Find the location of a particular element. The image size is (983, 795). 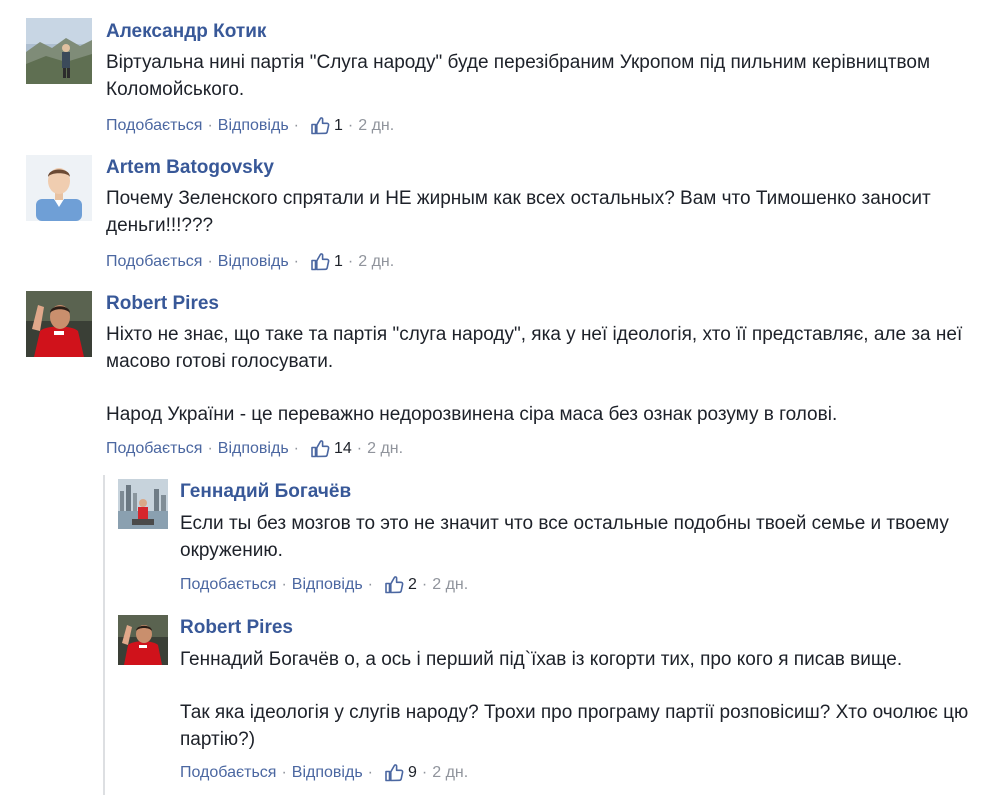

comment-actions: Подобається · Відповідь · 9 · 2 дн. is located at coordinates (324, 773).